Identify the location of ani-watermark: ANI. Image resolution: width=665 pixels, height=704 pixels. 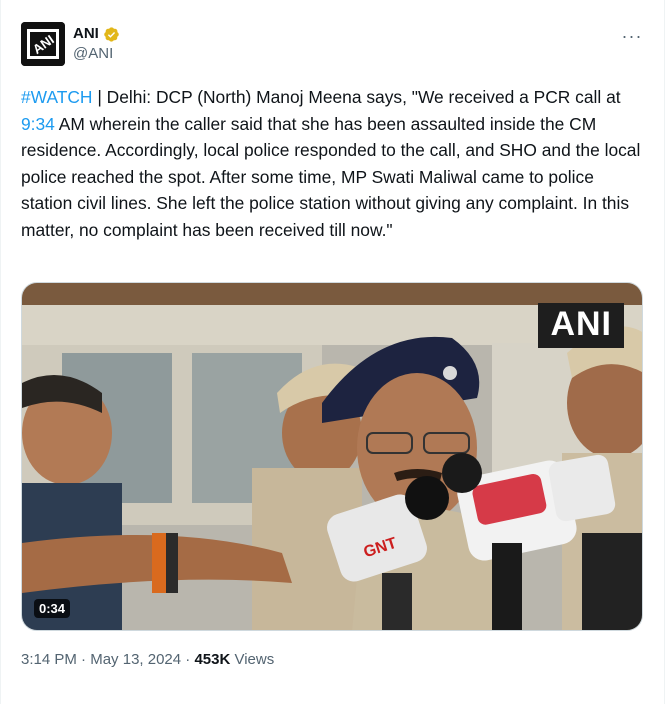
(581, 325).